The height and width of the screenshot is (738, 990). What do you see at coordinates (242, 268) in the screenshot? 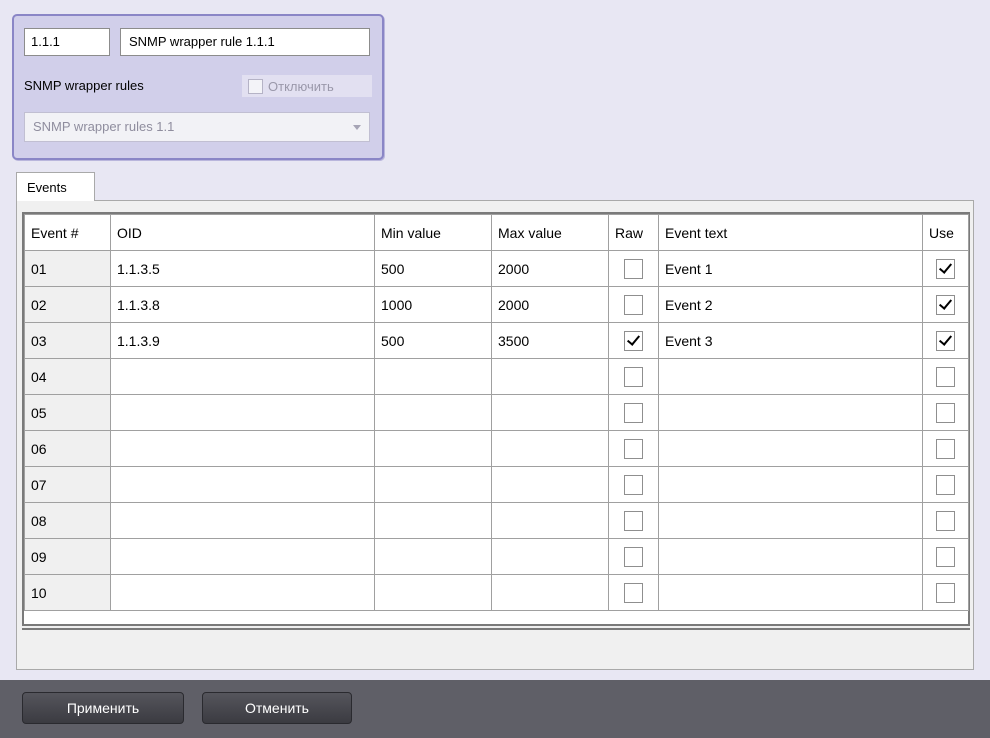
I see `oid-cell: 1.1.3.5` at bounding box center [242, 268].